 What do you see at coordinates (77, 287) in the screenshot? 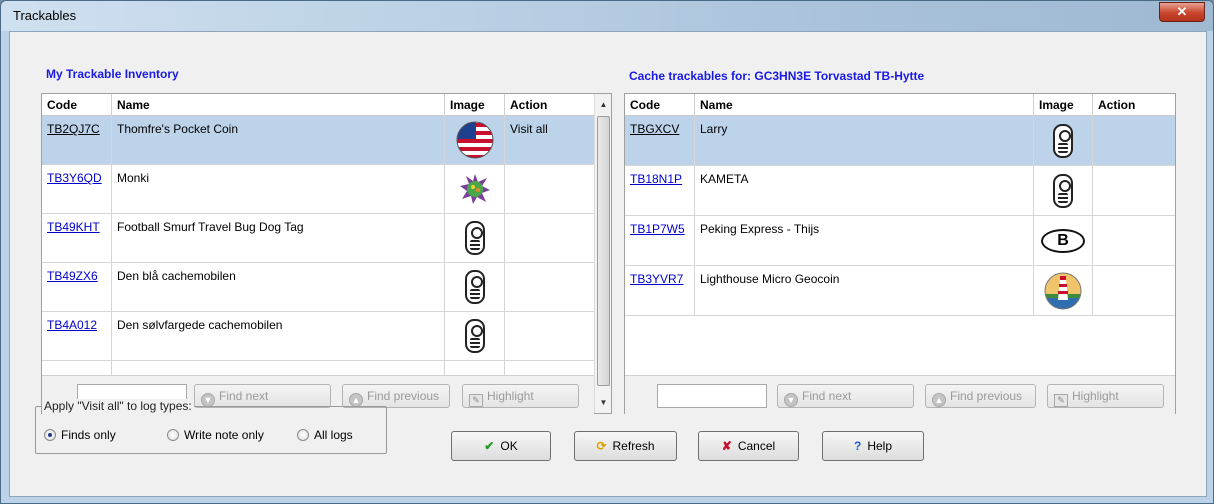
I see `trackable-code: TB49ZX6` at bounding box center [77, 287].